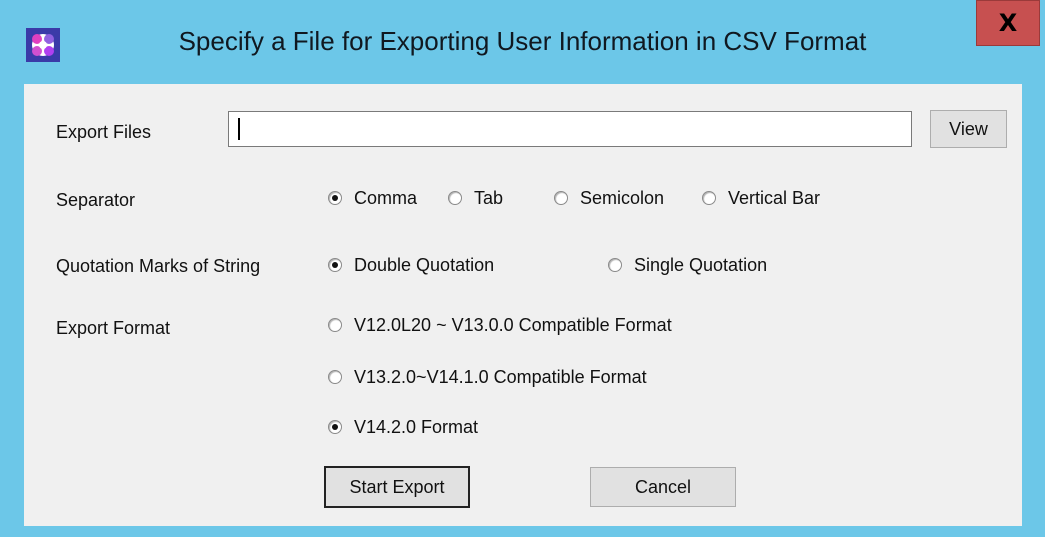 This screenshot has width=1045, height=537. I want to click on export-format-option-label: V14.2.0 Format, so click(416, 426).